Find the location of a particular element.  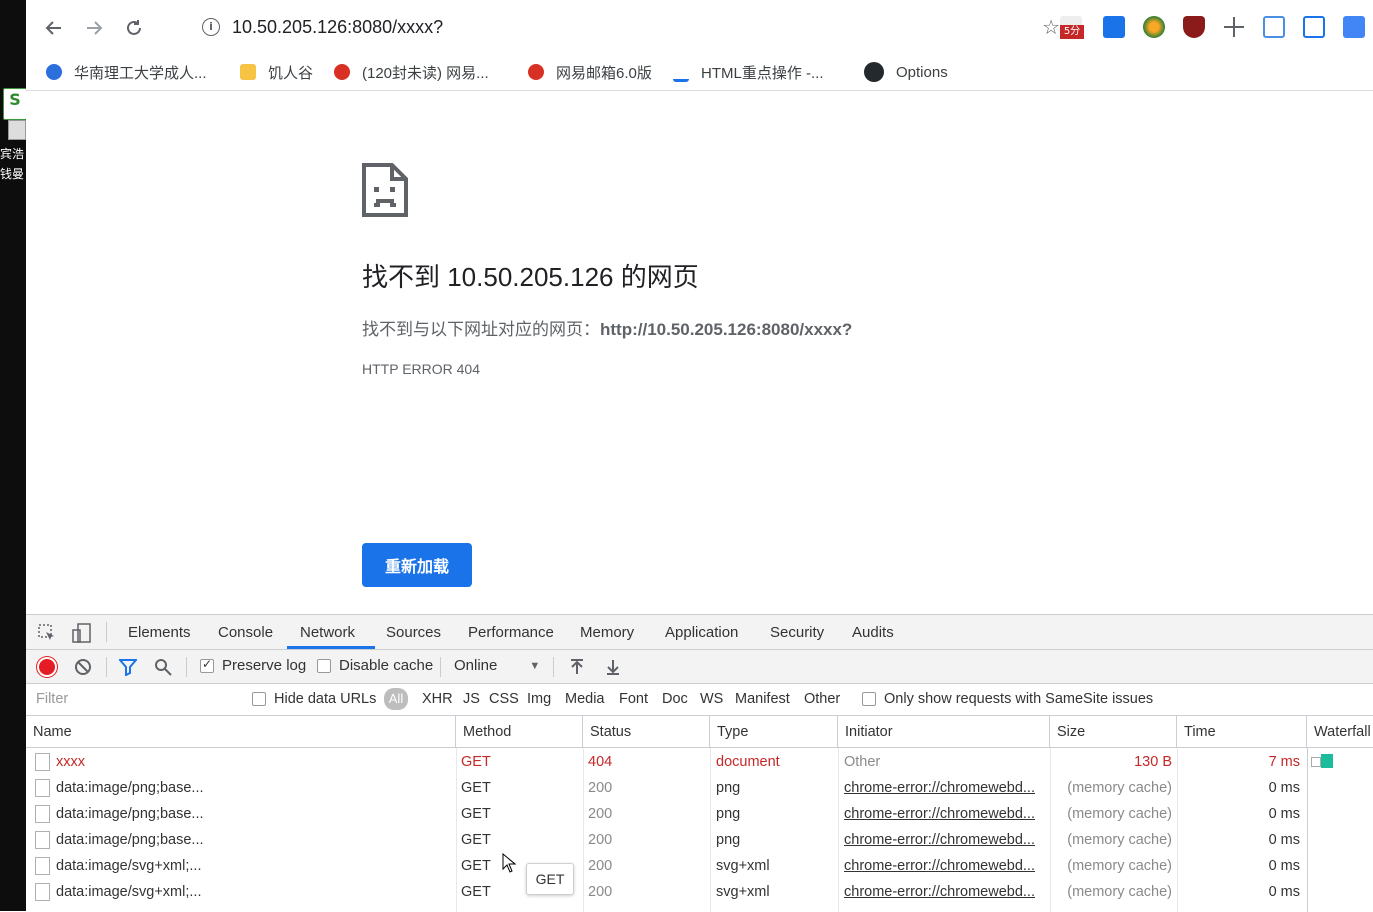

bookmark-item: 饥人谷 is located at coordinates (276, 72).